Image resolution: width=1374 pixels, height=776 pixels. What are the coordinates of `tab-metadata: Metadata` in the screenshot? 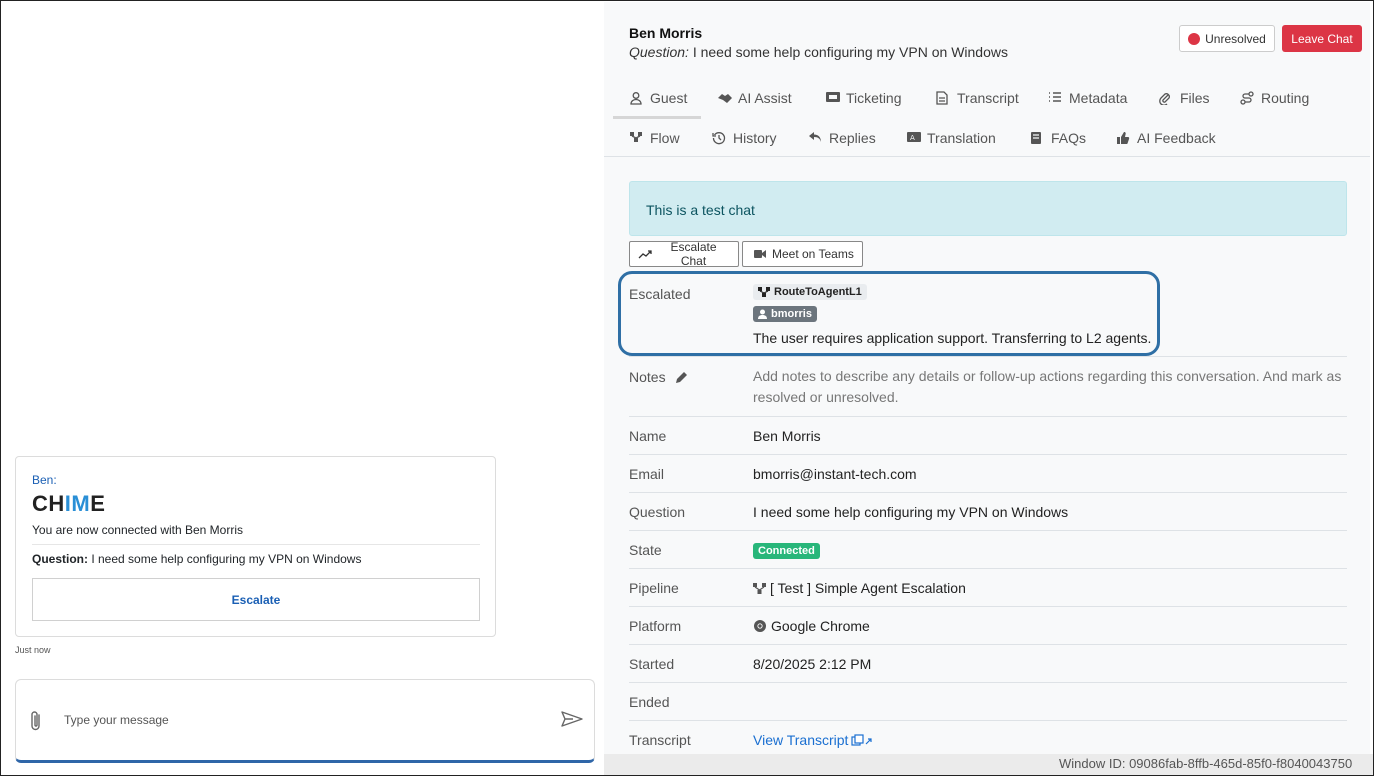 It's located at (1087, 98).